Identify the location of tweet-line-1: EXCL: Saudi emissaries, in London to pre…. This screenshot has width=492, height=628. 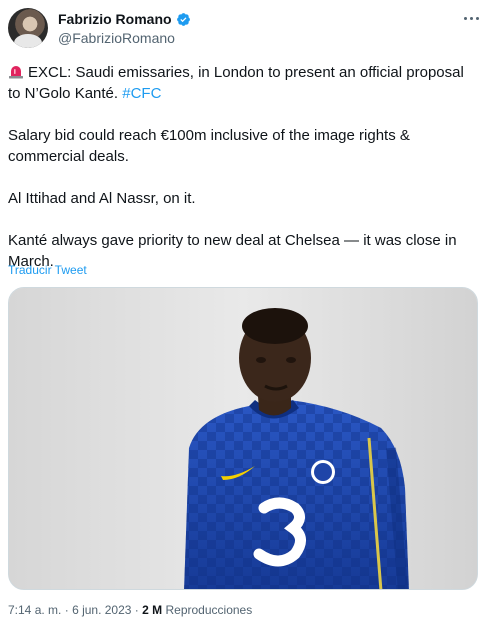
(236, 83).